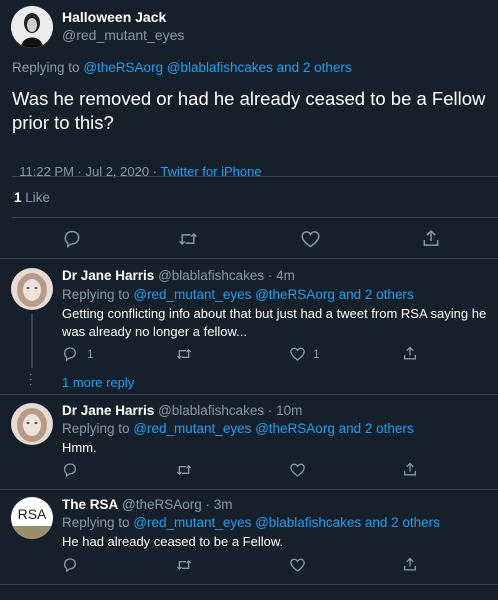  Describe the element at coordinates (63, 122) in the screenshot. I see `tweet-text-line: prior to this?` at that location.